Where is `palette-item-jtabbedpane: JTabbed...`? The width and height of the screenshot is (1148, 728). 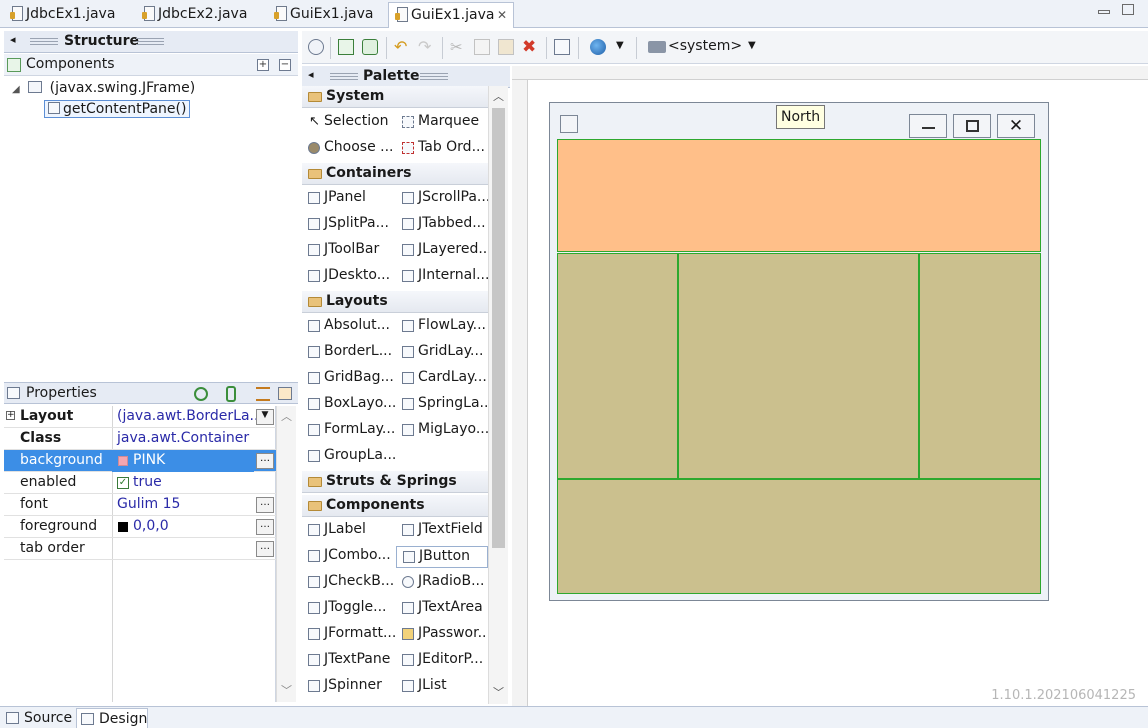
palette-item-jtabbedpane: JTabbed... is located at coordinates (442, 225).